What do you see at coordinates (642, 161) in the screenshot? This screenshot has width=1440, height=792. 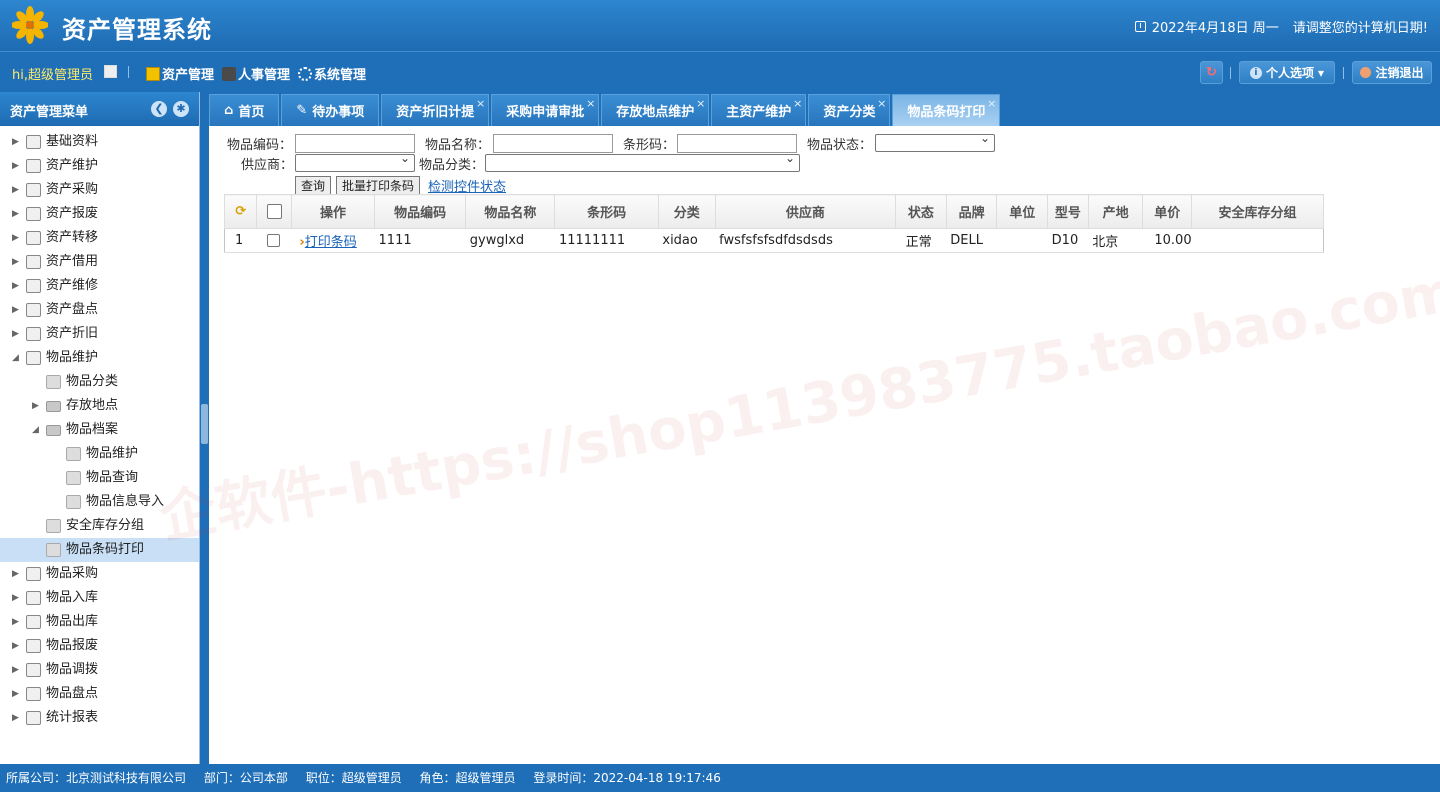 I see `category-select` at bounding box center [642, 161].